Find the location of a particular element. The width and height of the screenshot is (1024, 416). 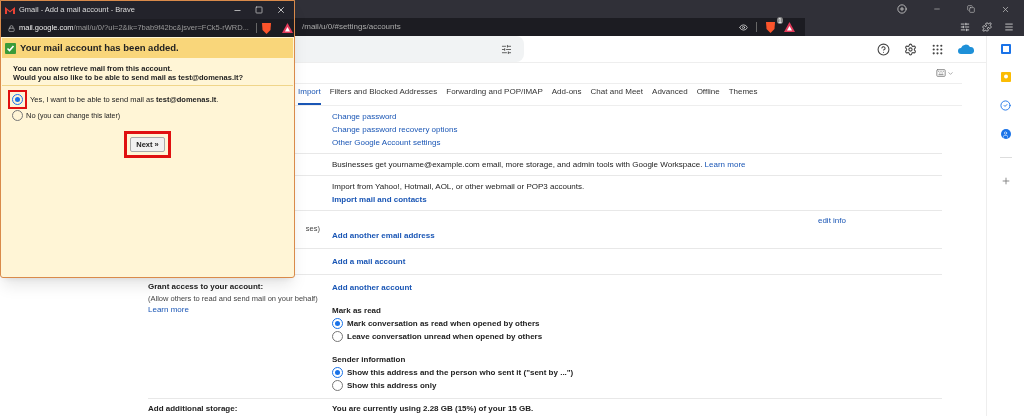

account-link: Other Google Account settings is located at coordinates (637, 142).